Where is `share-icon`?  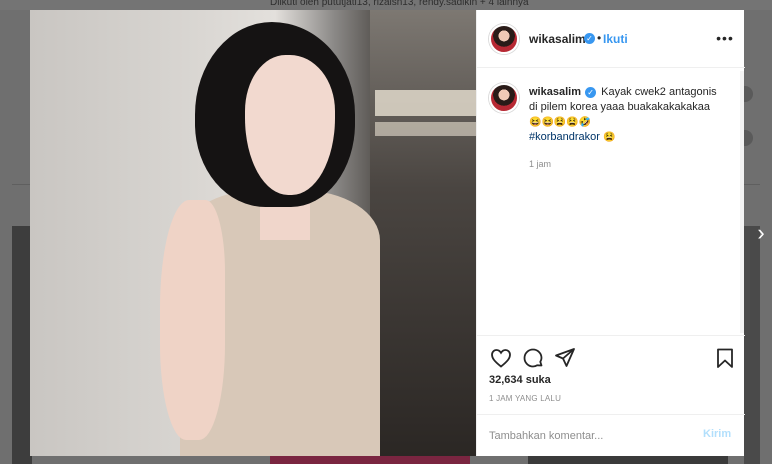 share-icon is located at coordinates (565, 358).